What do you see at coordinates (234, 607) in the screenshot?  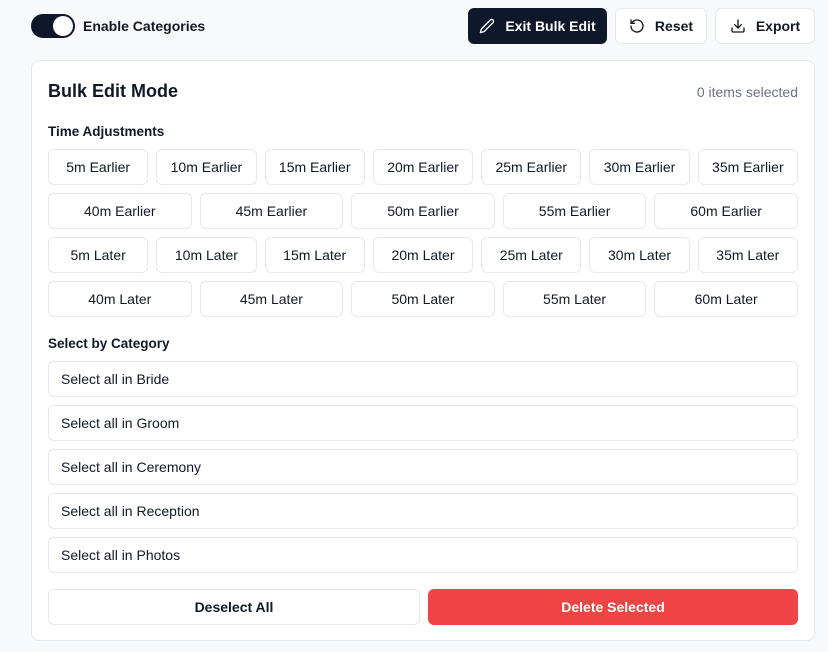 I see `deselect-all-button: Deselect All` at bounding box center [234, 607].